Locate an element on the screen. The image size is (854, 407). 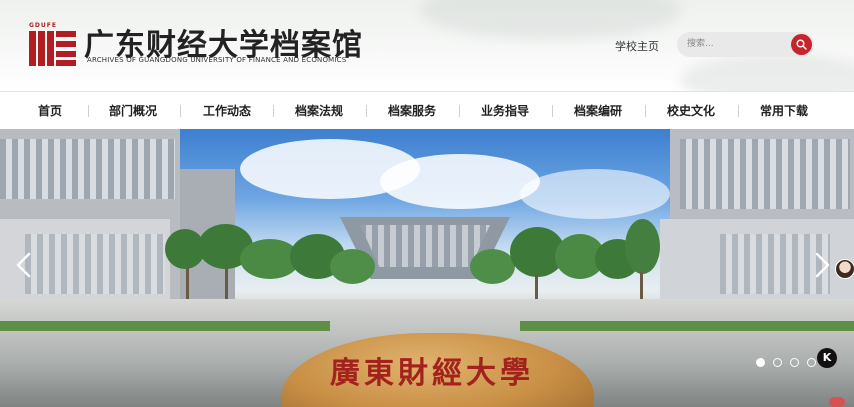
search-icon is located at coordinates (801, 44).